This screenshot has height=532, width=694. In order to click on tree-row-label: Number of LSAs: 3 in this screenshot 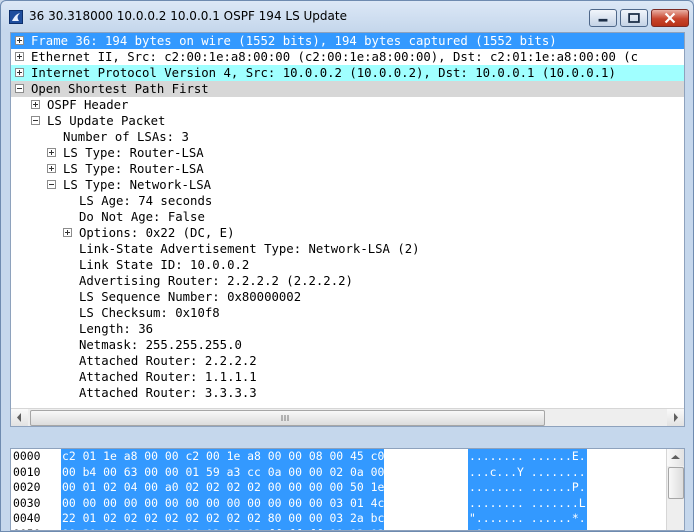, I will do `click(126, 137)`.